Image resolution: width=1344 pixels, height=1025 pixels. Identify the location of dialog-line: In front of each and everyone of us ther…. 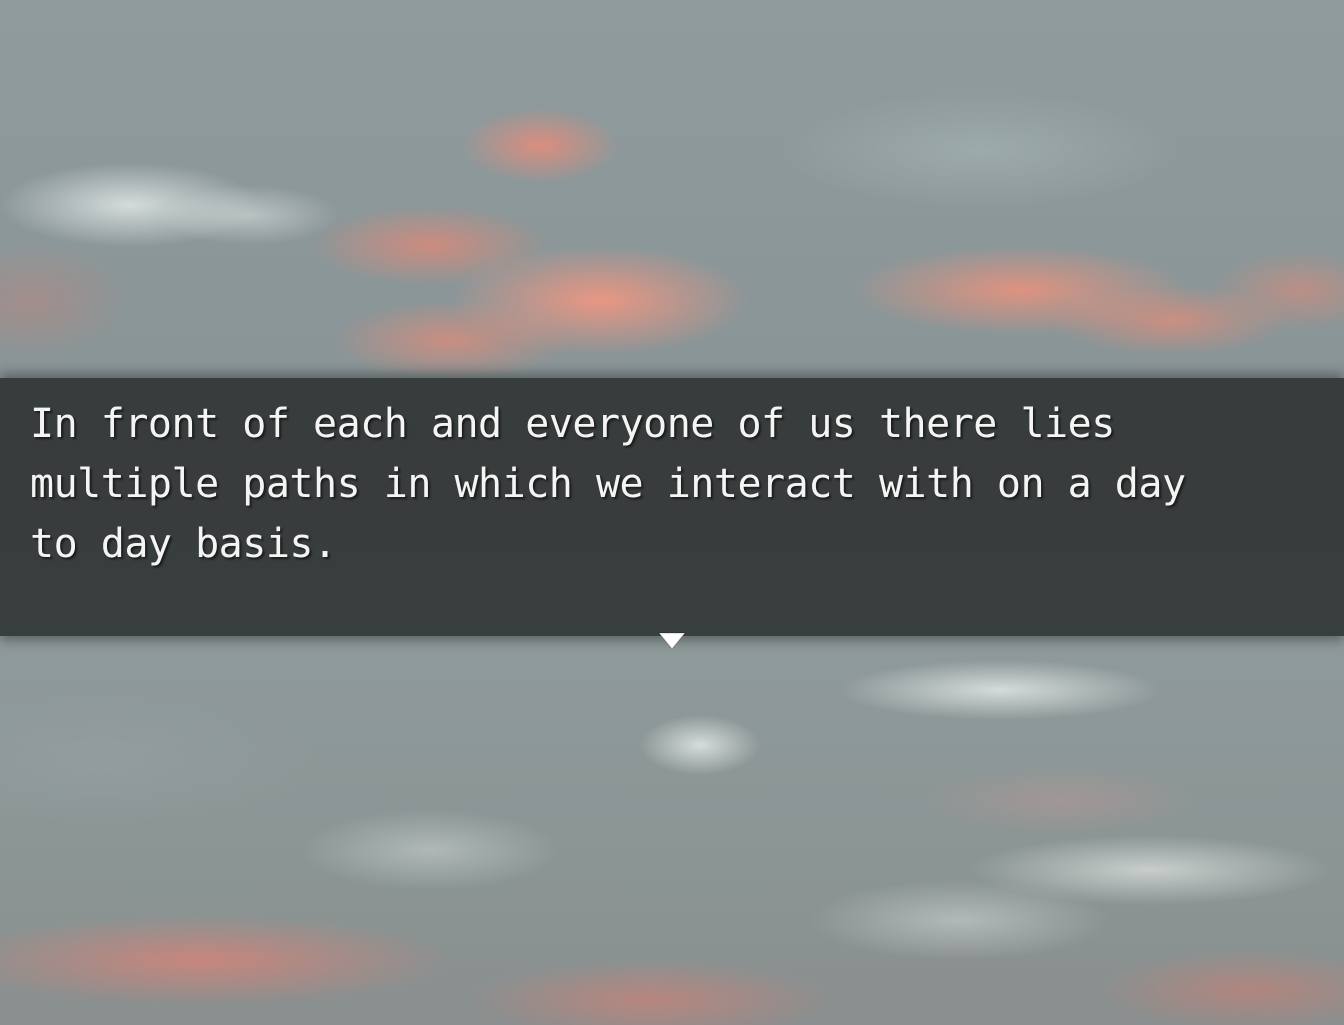
(572, 424).